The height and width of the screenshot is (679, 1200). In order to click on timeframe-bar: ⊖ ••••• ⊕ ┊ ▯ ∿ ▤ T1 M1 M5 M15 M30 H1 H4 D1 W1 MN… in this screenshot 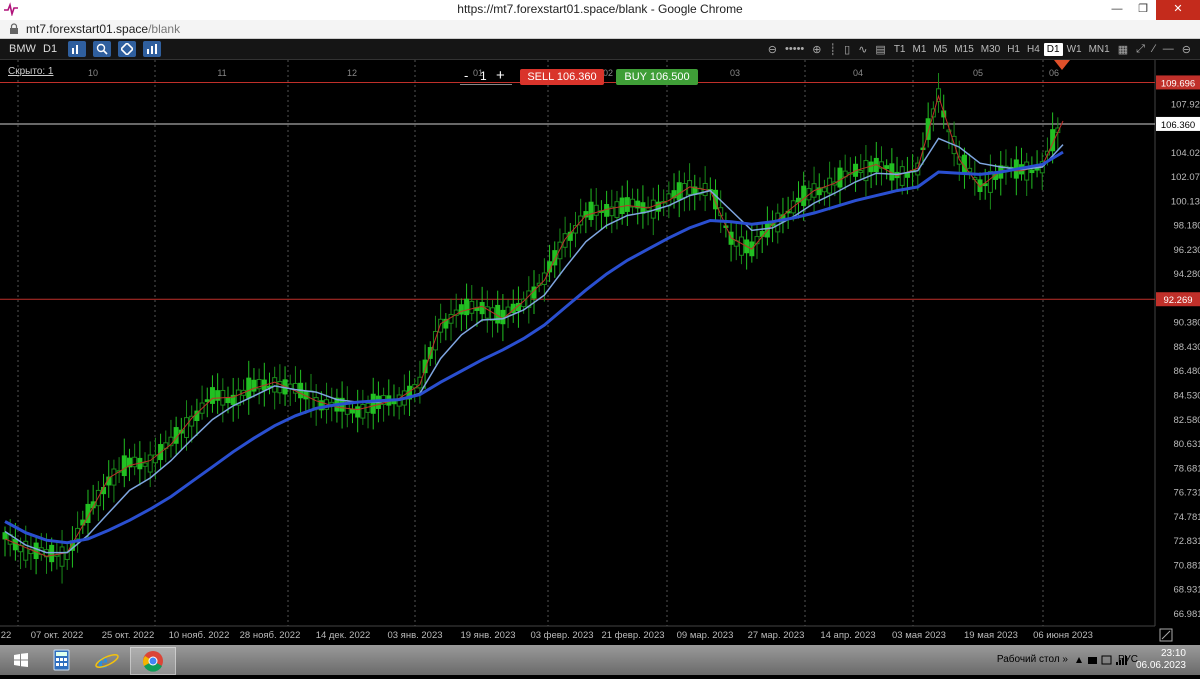, I will do `click(979, 49)`.